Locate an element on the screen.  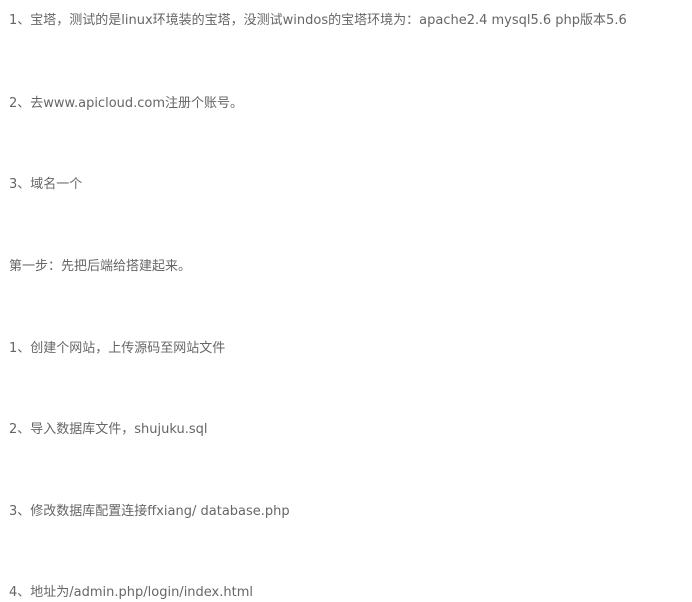
step-item-db-config: 3、修改数据库配置连接ffxiang/ database.php is located at coordinates (149, 511).